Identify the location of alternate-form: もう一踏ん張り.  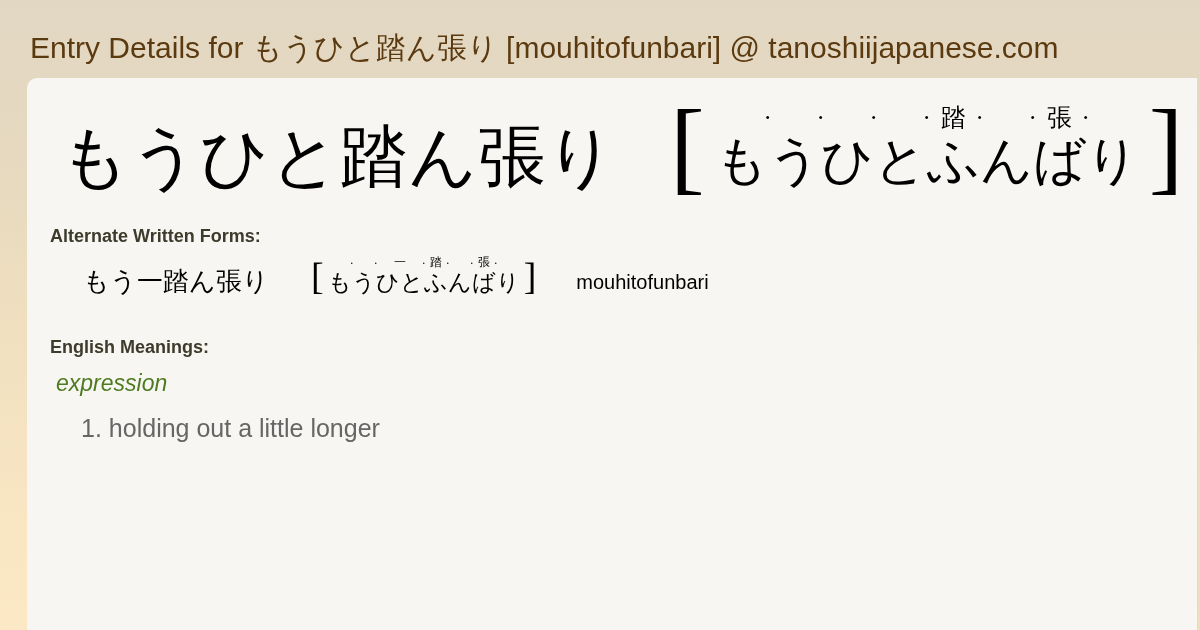
(176, 281).